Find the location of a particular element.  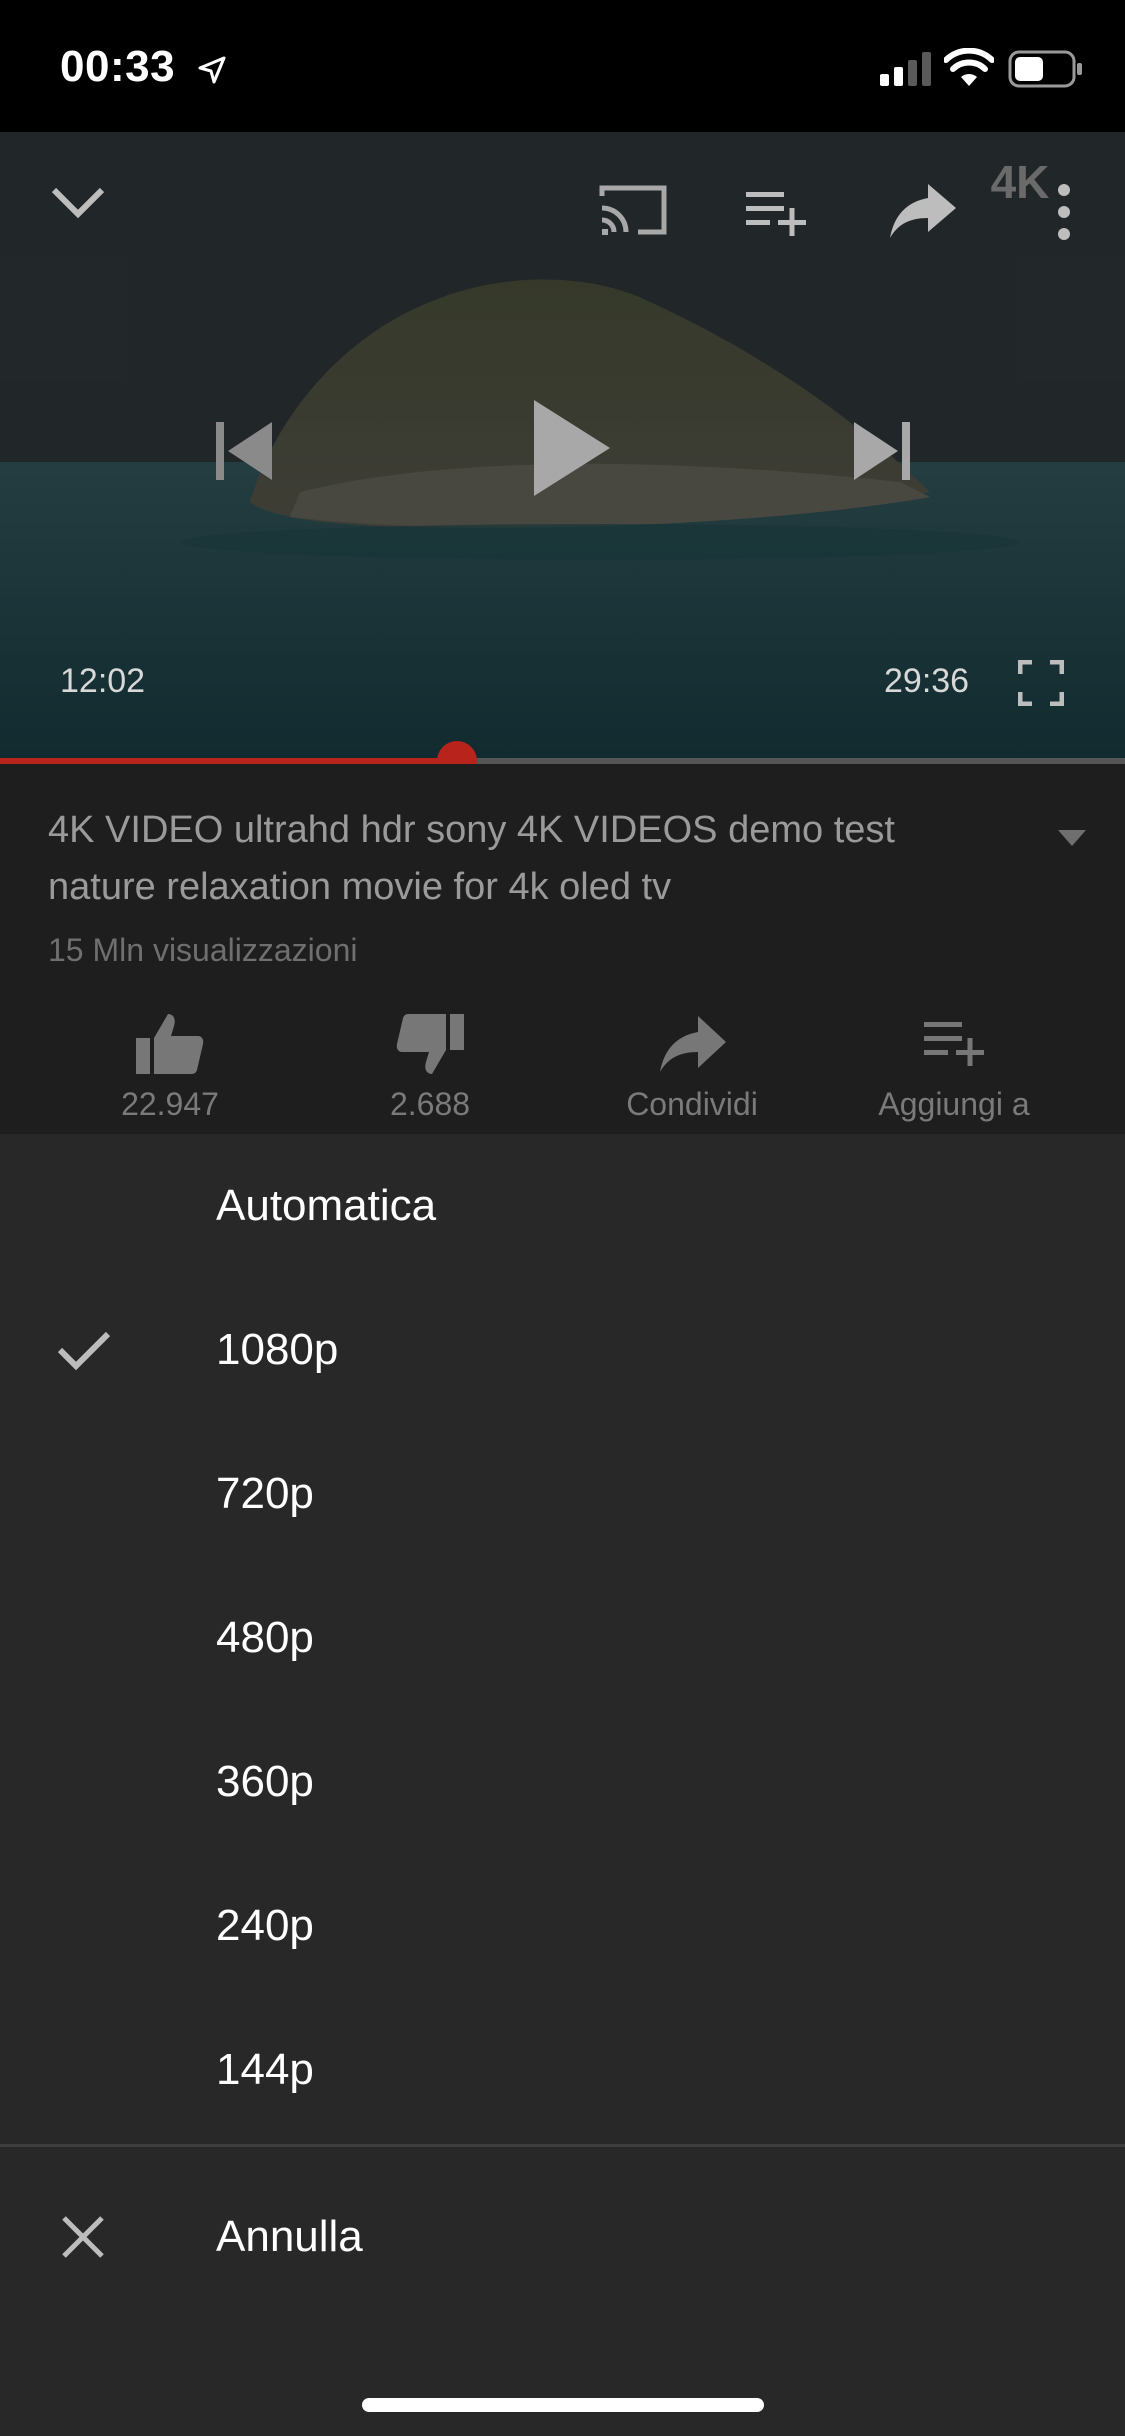

add-to-queue-icon is located at coordinates (777, 213).